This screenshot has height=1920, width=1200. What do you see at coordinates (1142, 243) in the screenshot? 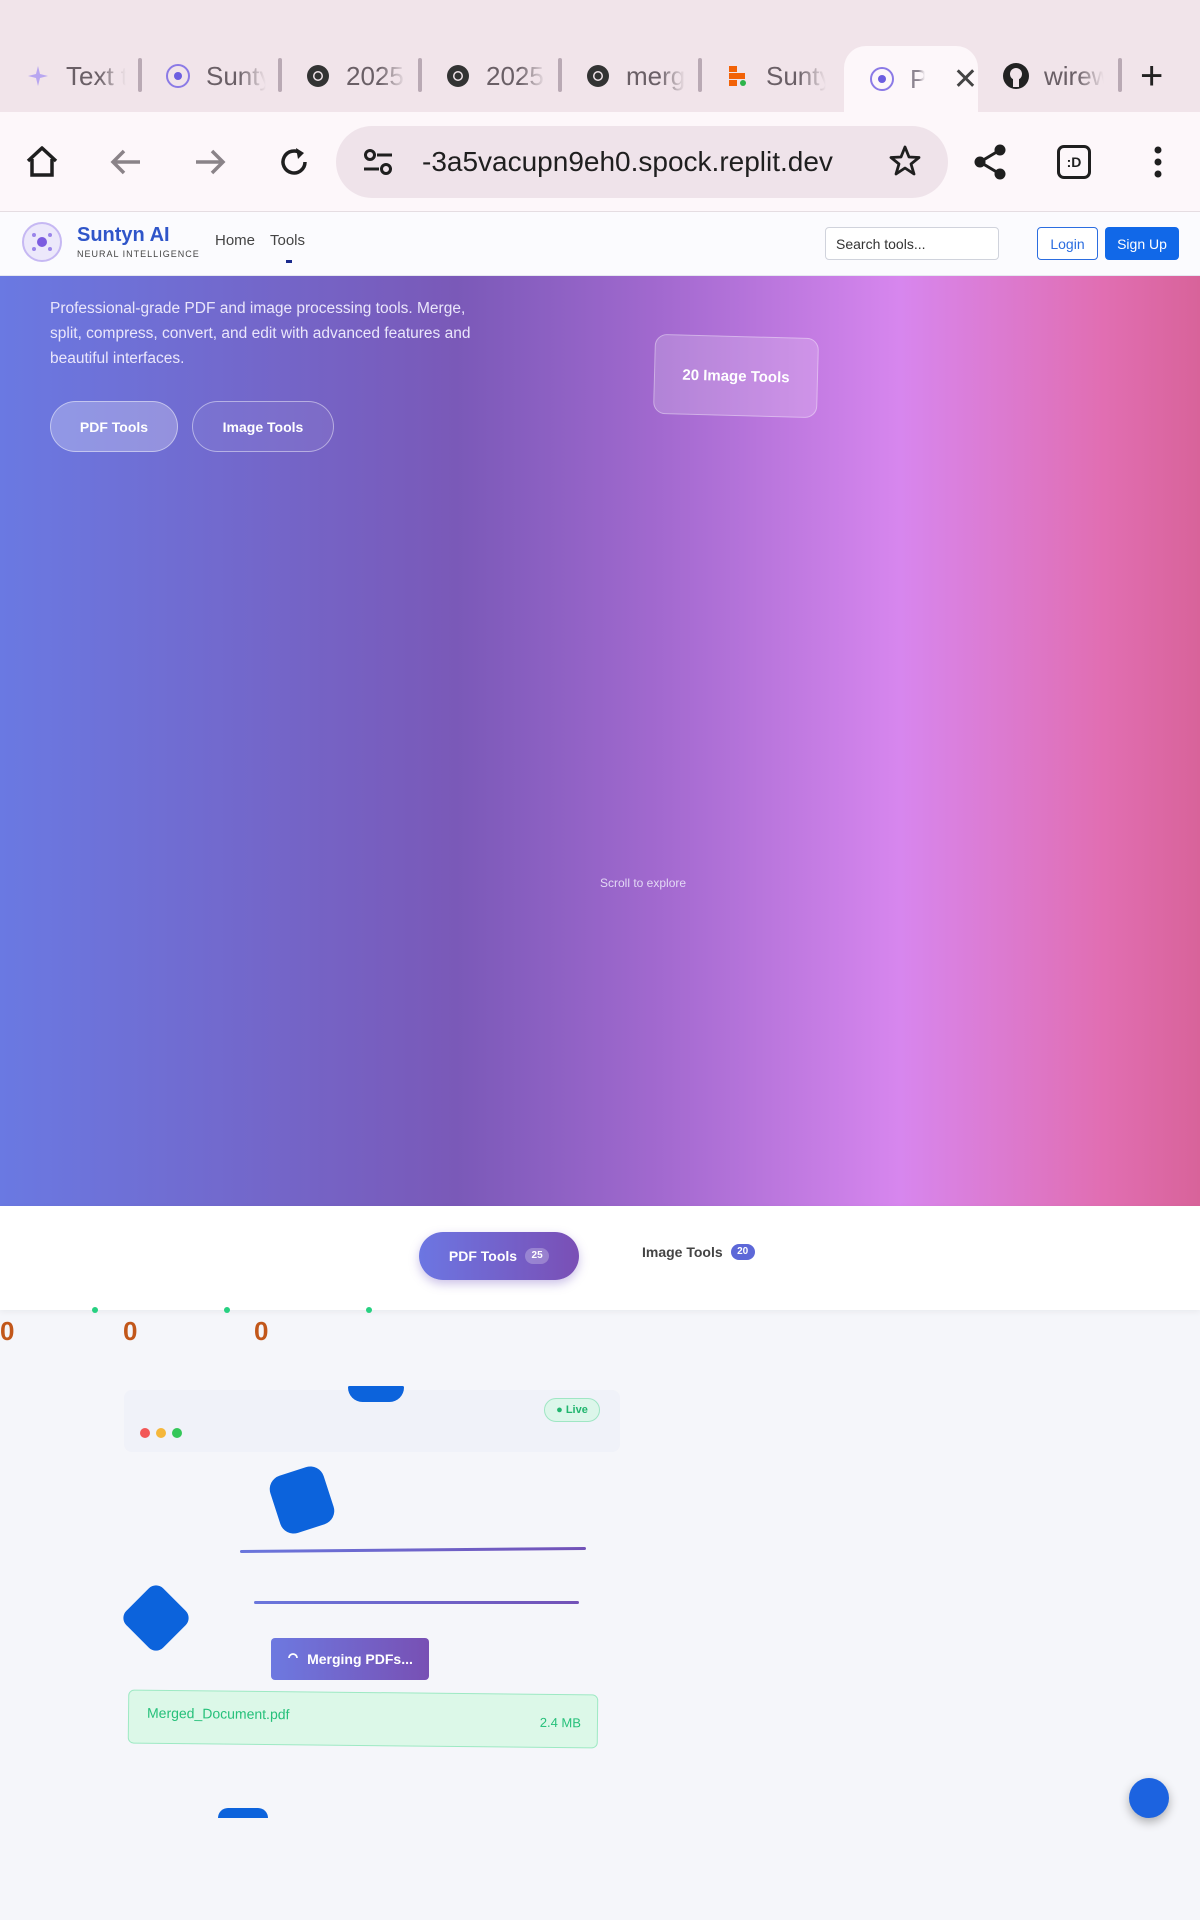
I see `signup-button: Sign Up` at bounding box center [1142, 243].